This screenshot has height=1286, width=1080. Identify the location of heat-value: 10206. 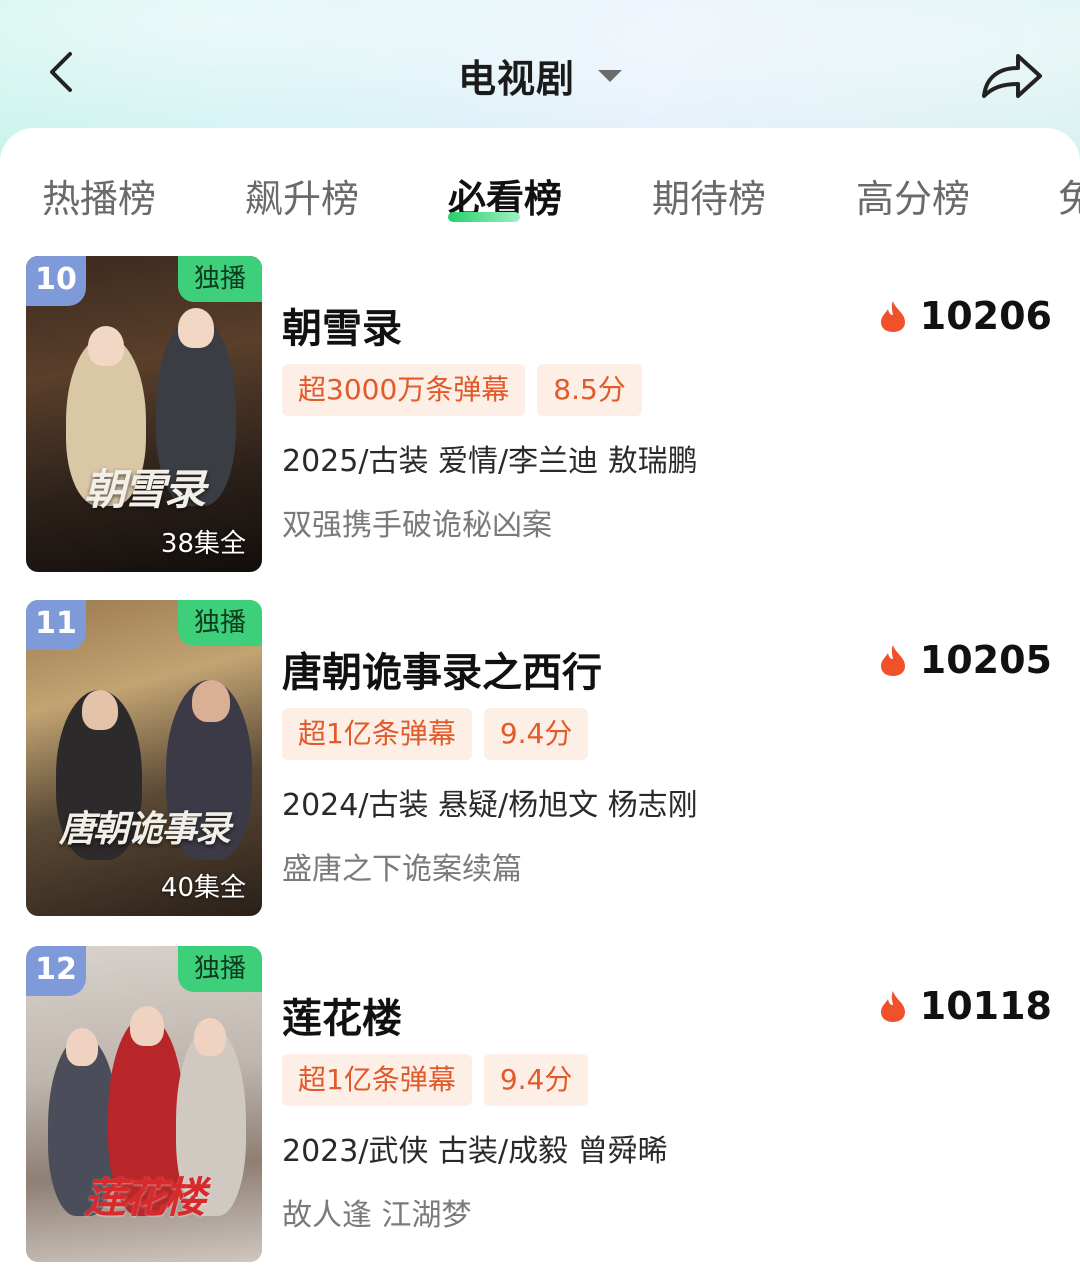
(985, 316).